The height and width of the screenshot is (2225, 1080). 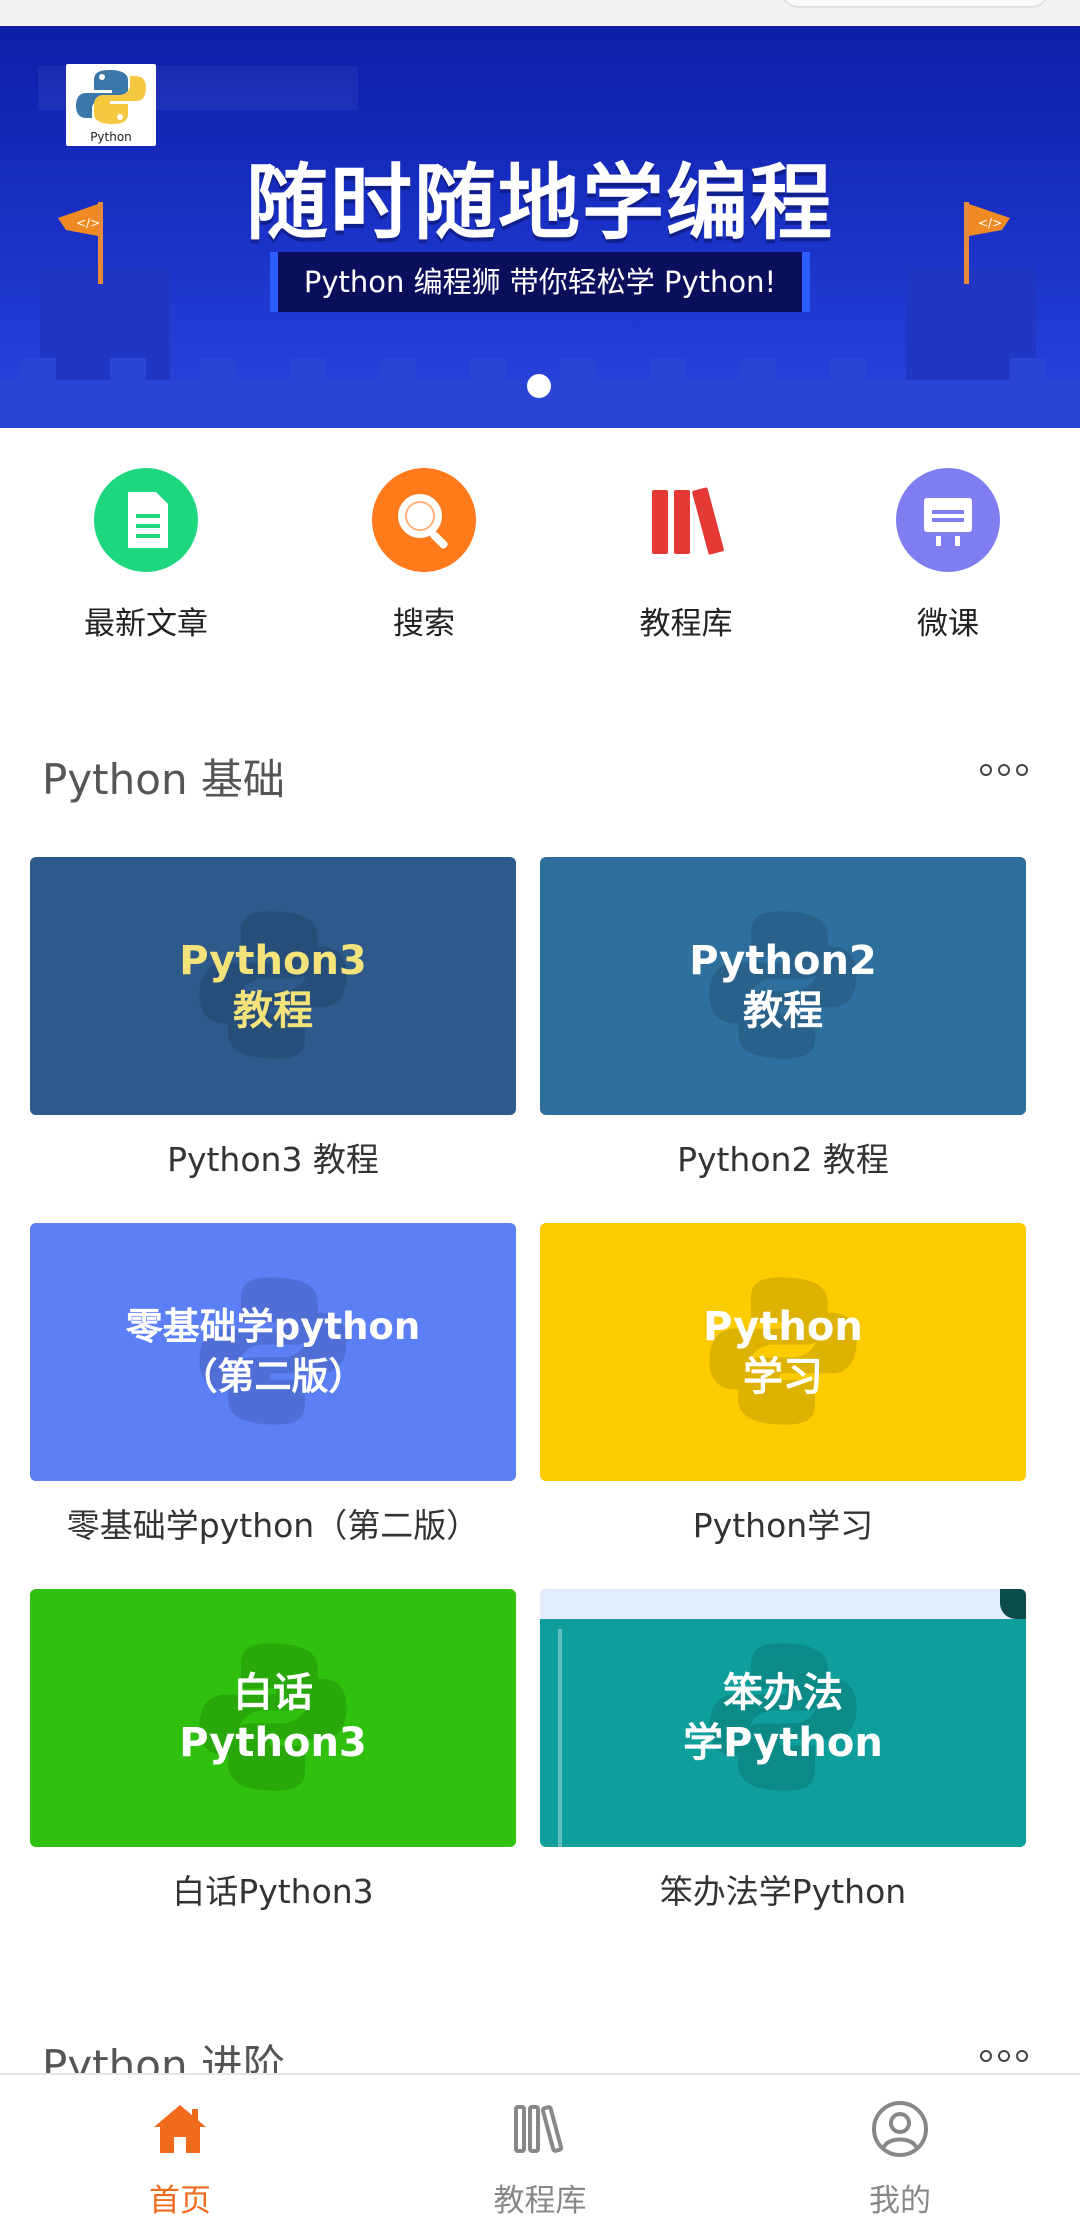 I want to click on course-card-python3: Python3 教程 Python3 教程, so click(x=273, y=1019).